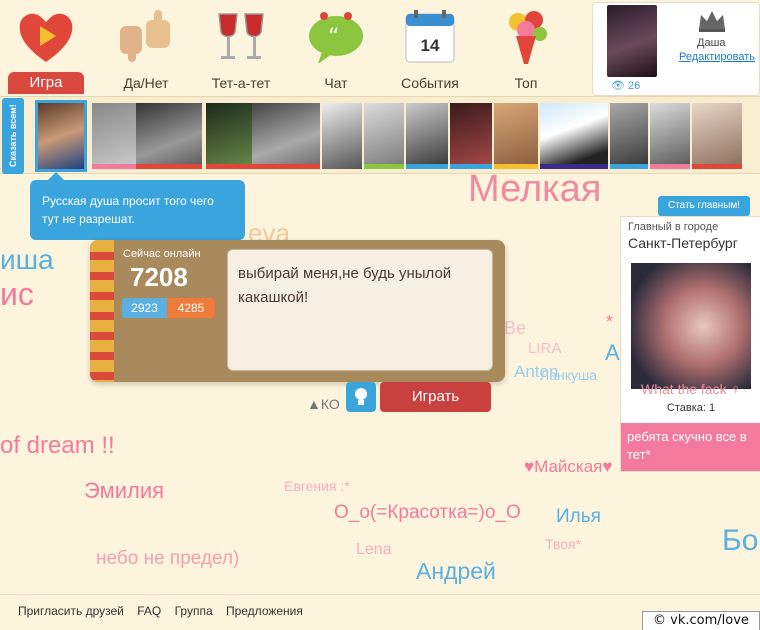 Image resolution: width=760 pixels, height=630 pixels. What do you see at coordinates (124, 491) in the screenshot?
I see `cloud-name: Эмилия` at bounding box center [124, 491].